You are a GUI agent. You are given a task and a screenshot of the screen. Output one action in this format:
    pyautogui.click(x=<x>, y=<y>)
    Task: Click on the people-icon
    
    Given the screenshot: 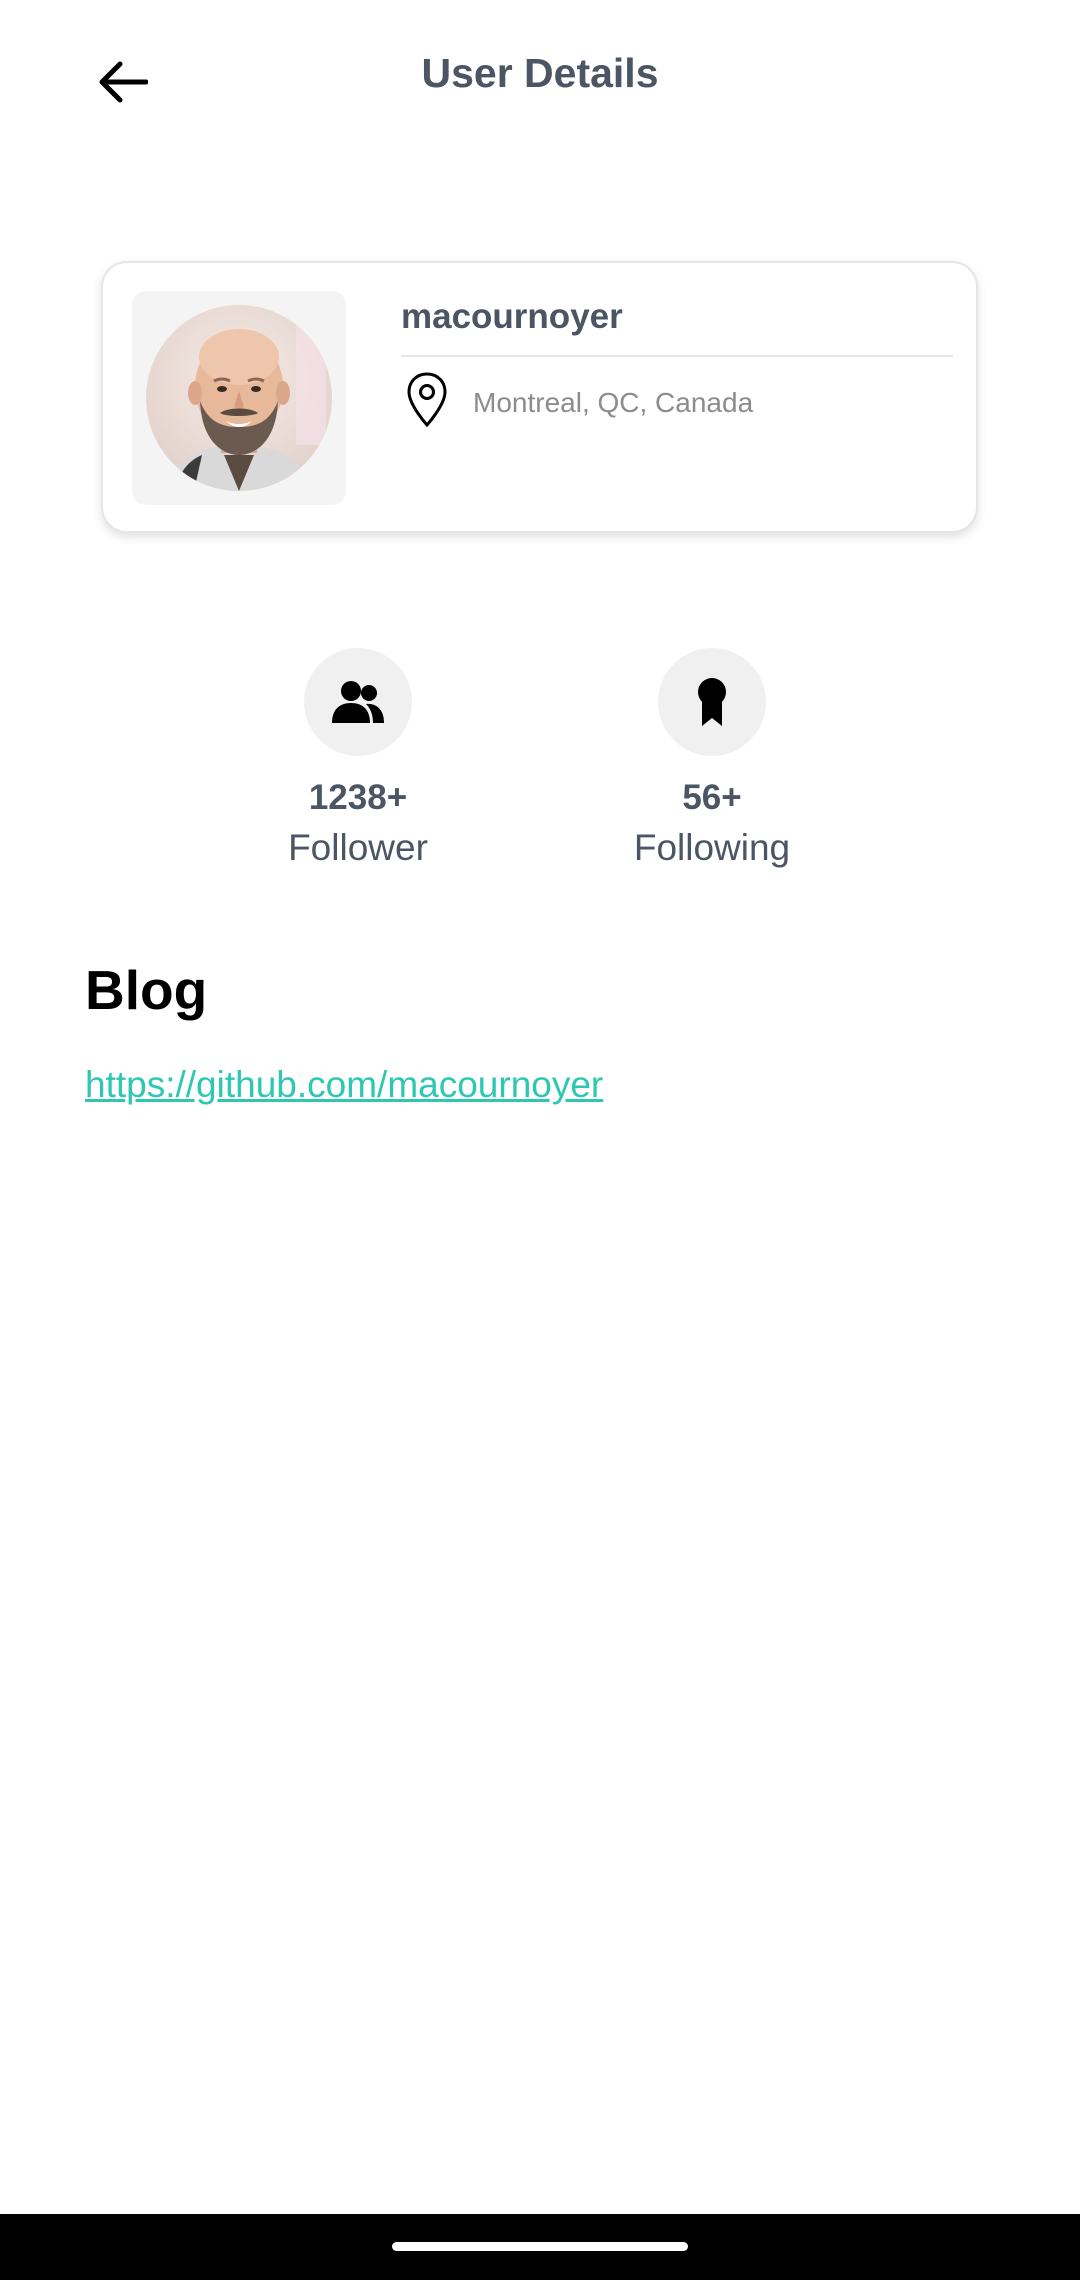 What is the action you would take?
    pyautogui.click(x=358, y=702)
    